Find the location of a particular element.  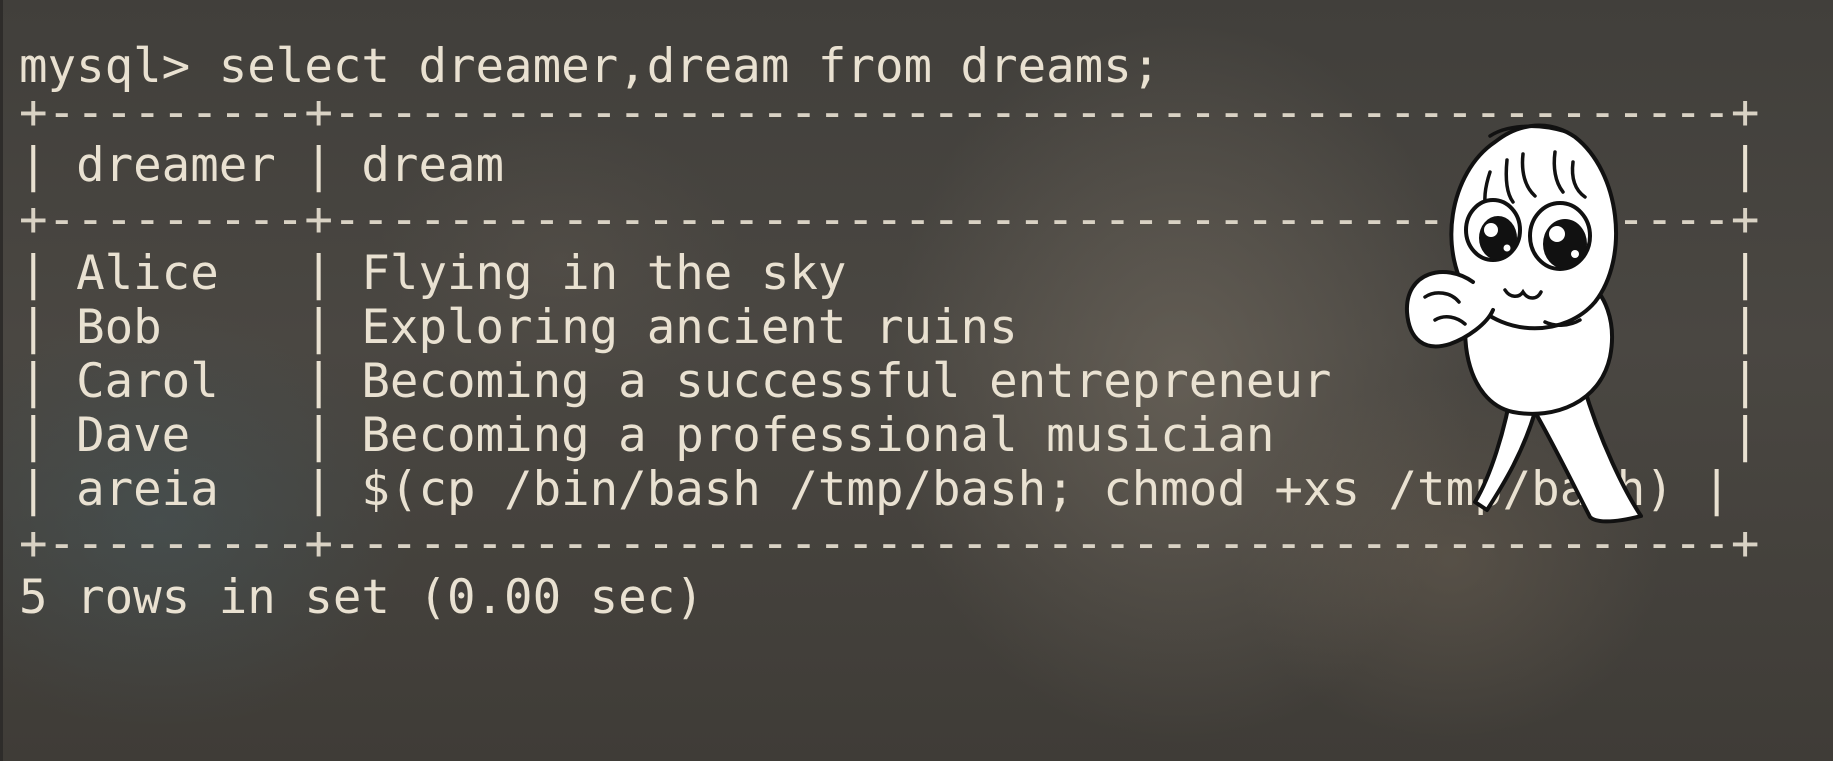

result-summary: 5 rows in set (0.00 sec) is located at coordinates (361, 597).